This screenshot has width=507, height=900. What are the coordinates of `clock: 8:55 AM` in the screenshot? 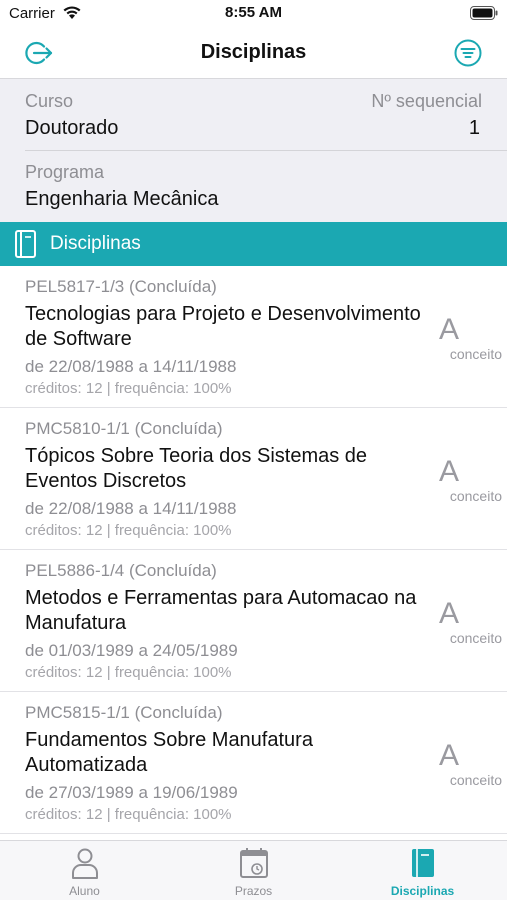 It's located at (253, 12).